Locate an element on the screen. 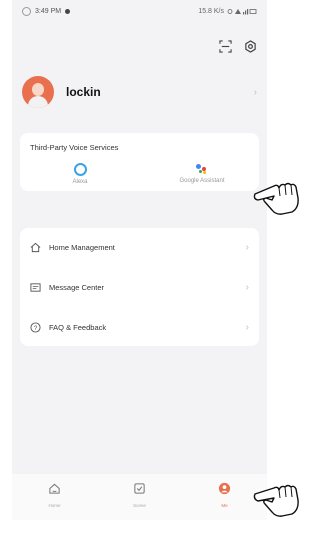  tab-scene: Scene is located at coordinates (140, 495).